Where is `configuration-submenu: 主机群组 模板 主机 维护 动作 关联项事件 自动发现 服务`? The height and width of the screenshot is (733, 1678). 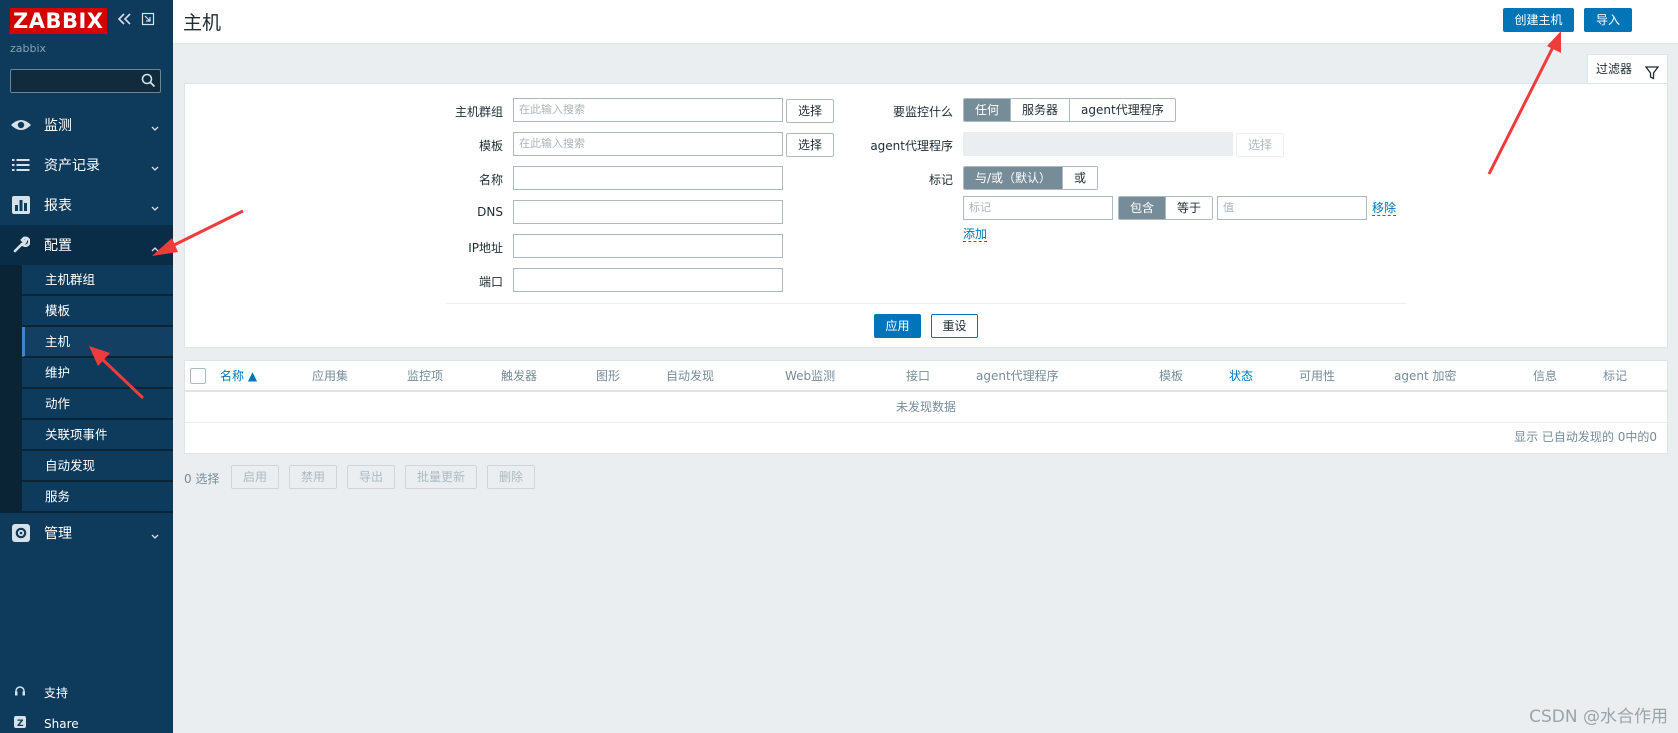 configuration-submenu: 主机群组 模板 主机 维护 动作 关联项事件 自动发现 服务 is located at coordinates (86, 389).